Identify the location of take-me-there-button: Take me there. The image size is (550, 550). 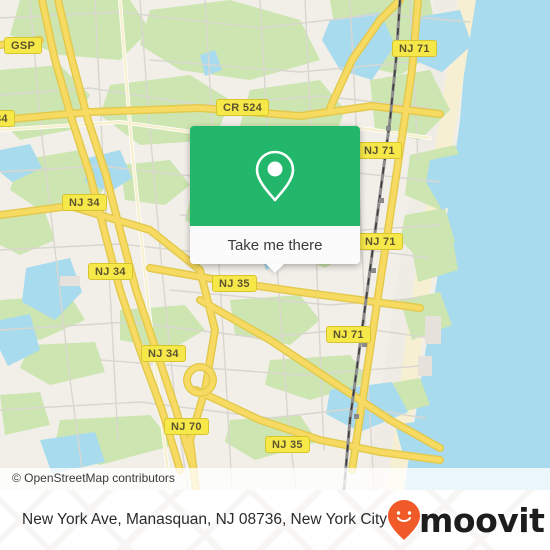
(275, 249).